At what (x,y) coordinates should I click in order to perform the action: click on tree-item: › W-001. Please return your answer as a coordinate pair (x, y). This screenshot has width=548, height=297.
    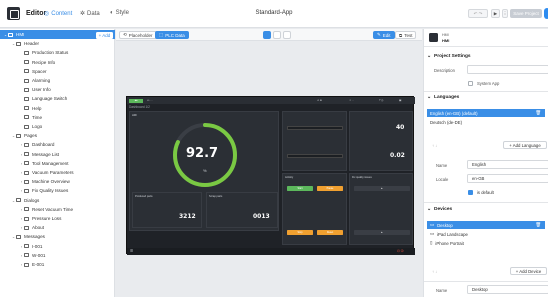
    Looking at the image, I should click on (57, 255).